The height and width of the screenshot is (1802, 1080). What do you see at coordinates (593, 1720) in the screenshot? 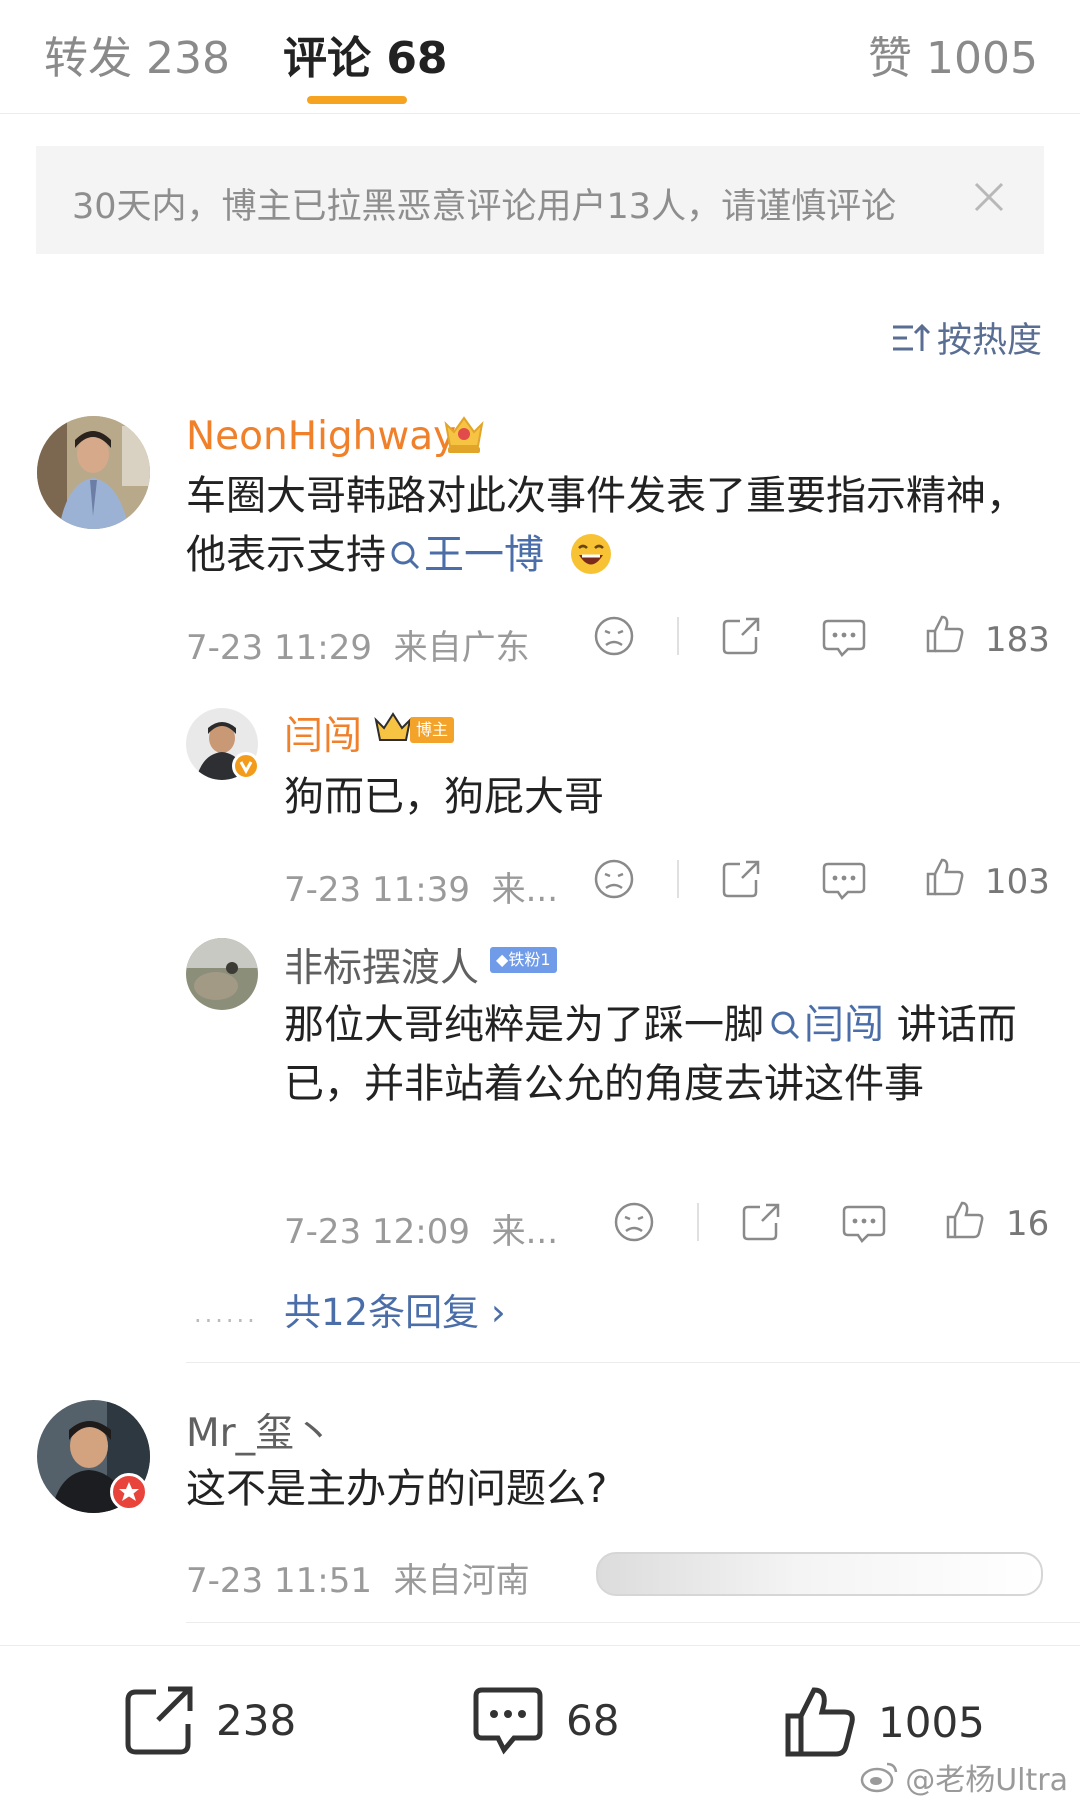
I see `comment-count: 68` at bounding box center [593, 1720].